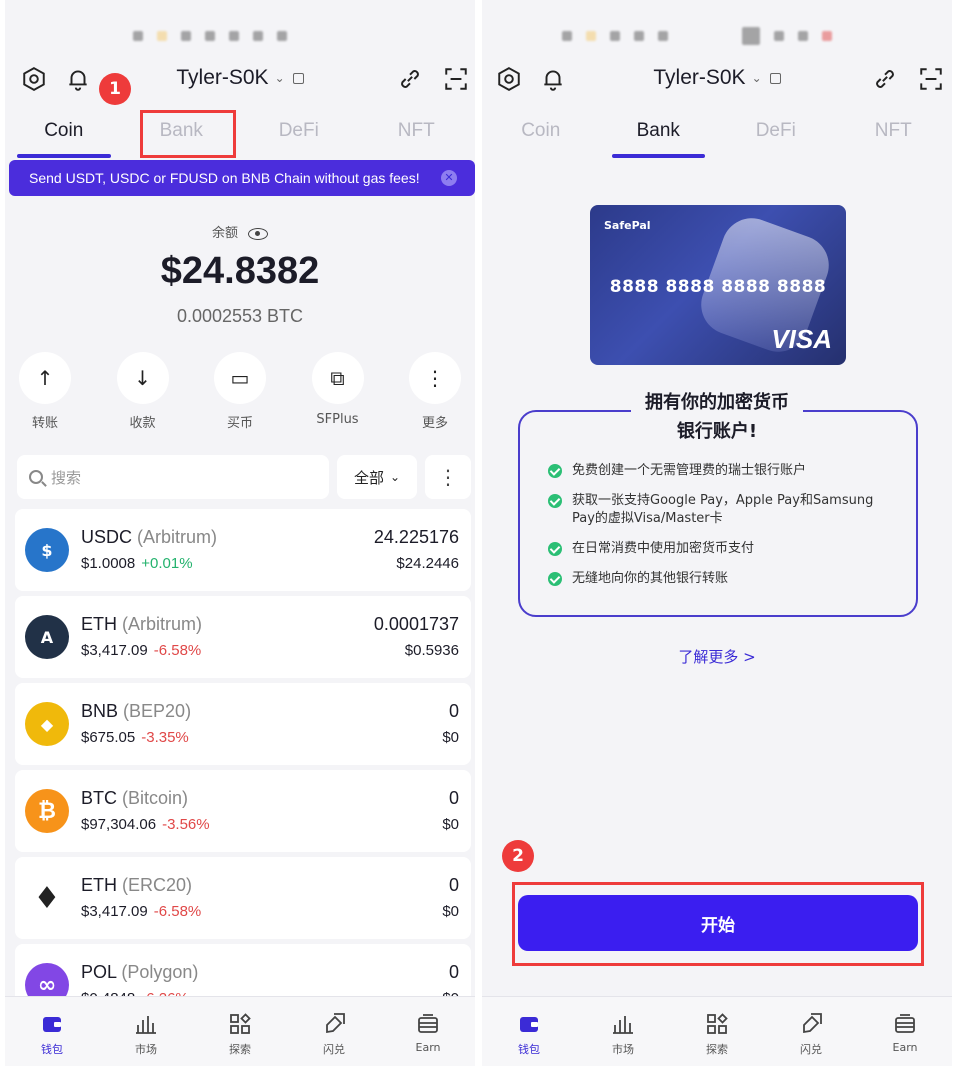 The width and height of the screenshot is (960, 1066). What do you see at coordinates (47, 898) in the screenshot?
I see `eth-logo-icon: ♦` at bounding box center [47, 898].